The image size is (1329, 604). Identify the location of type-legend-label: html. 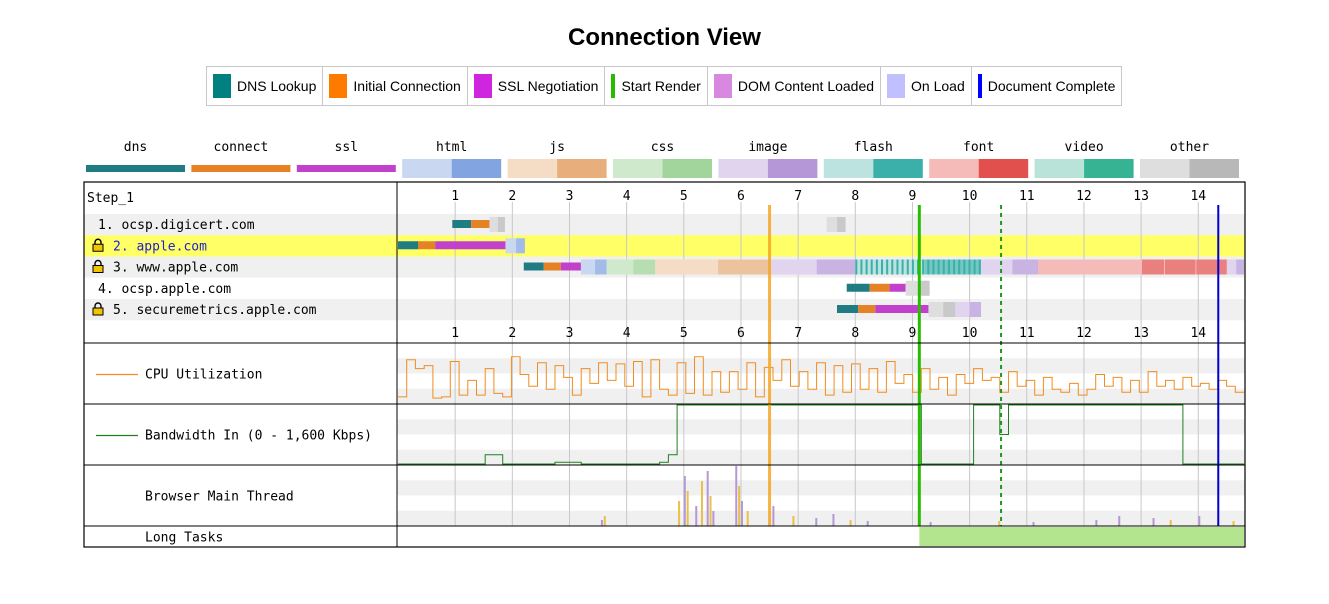
(451, 147).